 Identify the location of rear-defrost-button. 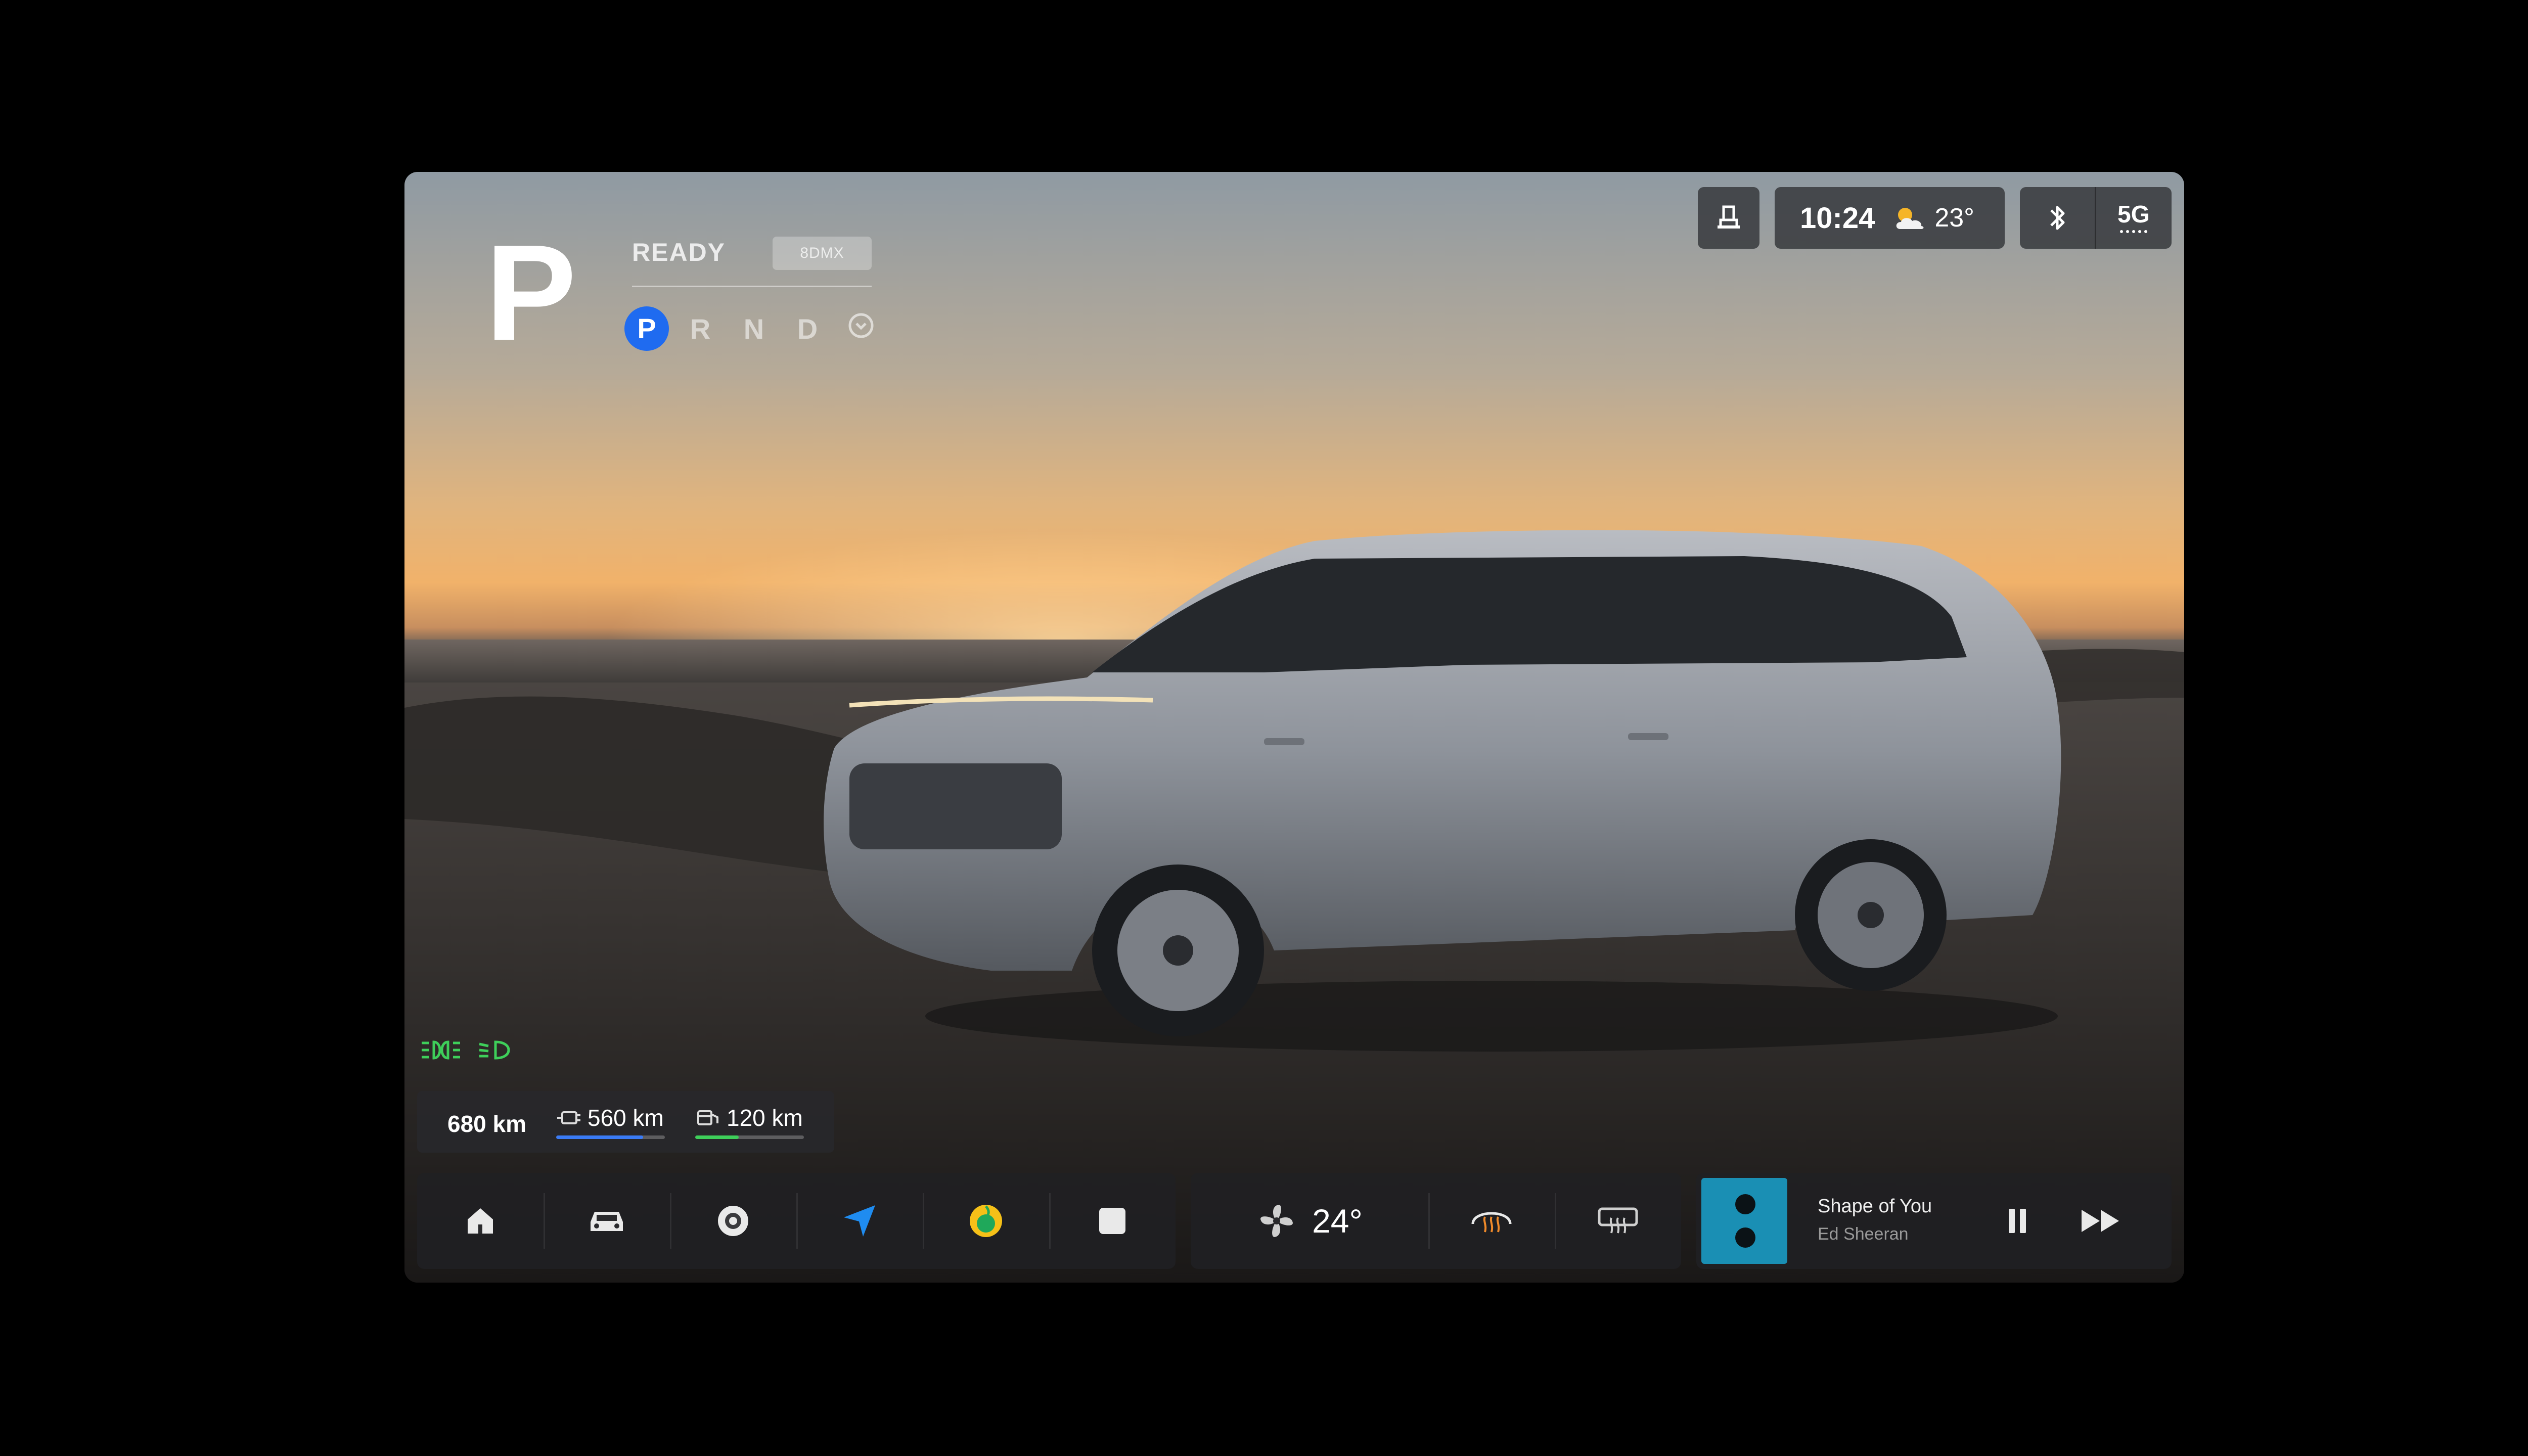
(1618, 1221).